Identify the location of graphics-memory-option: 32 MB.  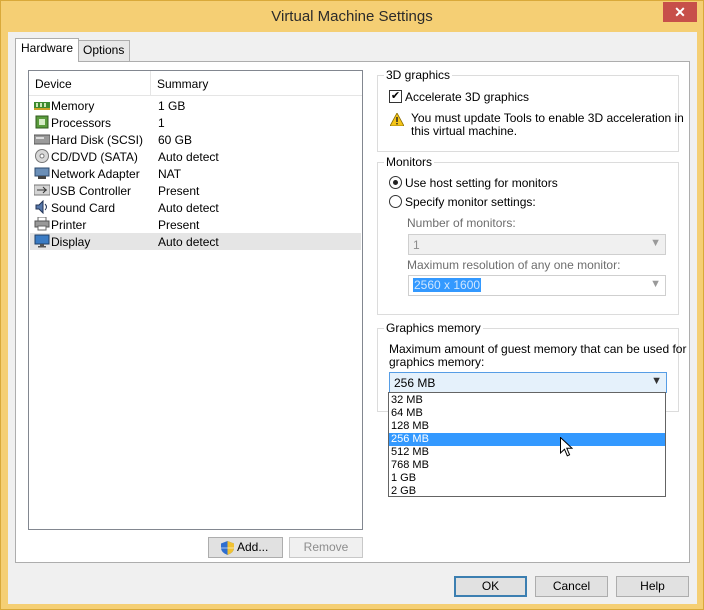
(527, 400).